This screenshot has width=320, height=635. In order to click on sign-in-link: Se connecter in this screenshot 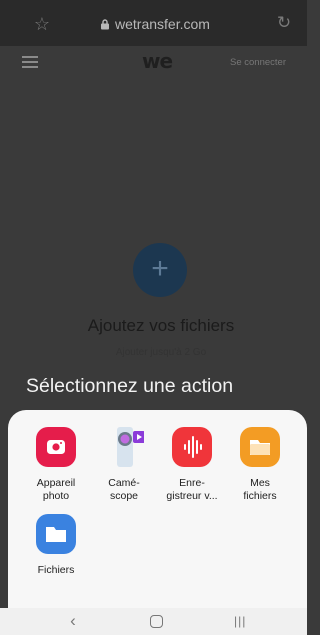, I will do `click(267, 63)`.